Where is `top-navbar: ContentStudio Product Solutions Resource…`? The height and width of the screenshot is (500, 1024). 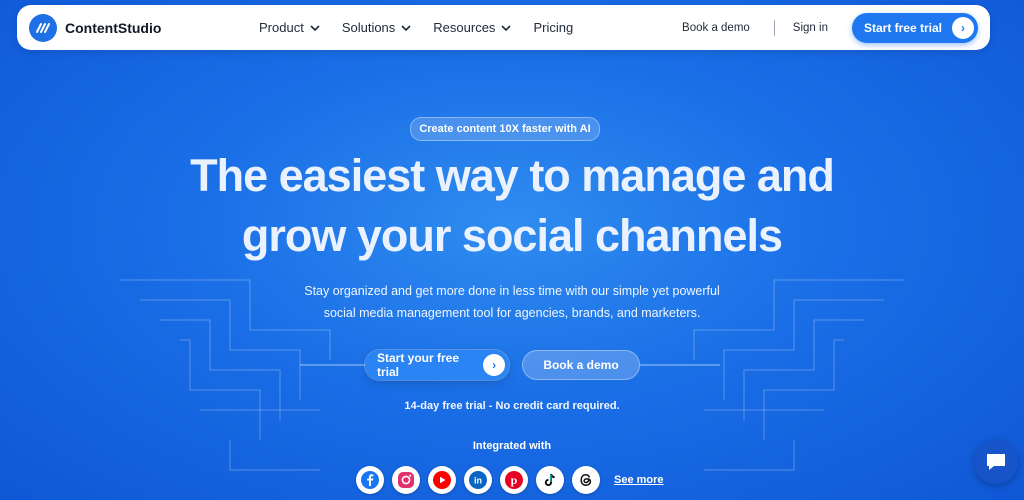 top-navbar: ContentStudio Product Solutions Resource… is located at coordinates (503, 27).